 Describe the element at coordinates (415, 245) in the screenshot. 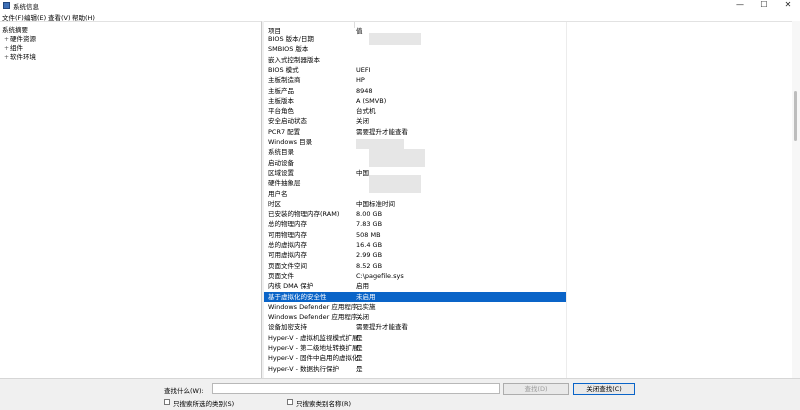

I see `table-row: 总的虚拟内存 16.4 GB` at that location.